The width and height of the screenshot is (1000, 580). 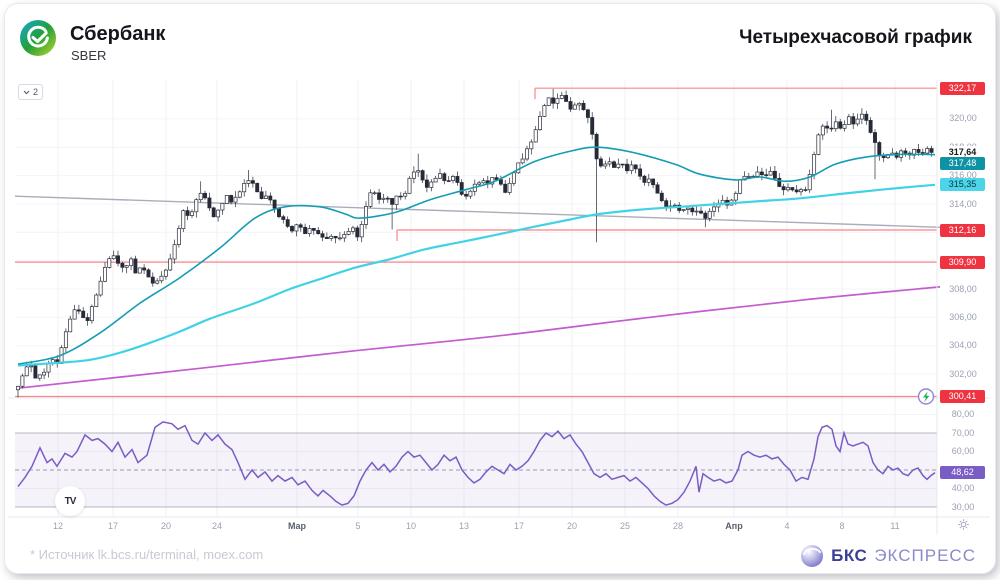 I want to click on rsi-tick-label: 30,00, so click(x=963, y=506).